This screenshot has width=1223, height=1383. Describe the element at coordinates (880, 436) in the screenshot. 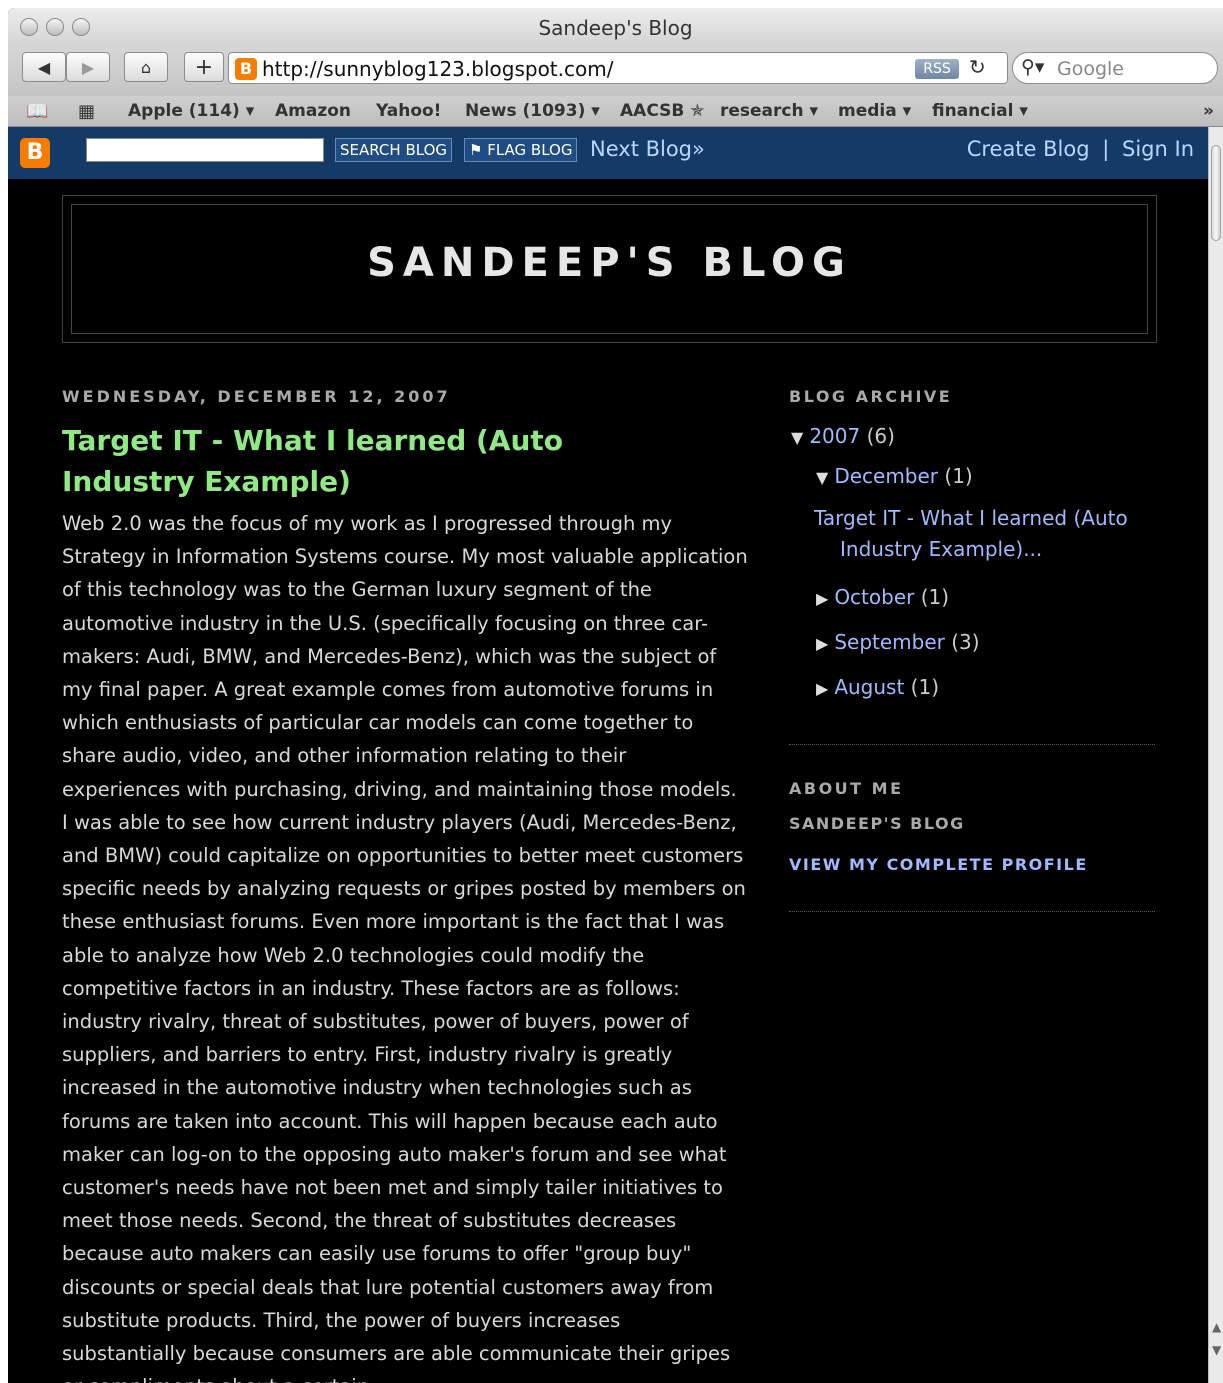

I see `archive-year-count: (6)` at that location.